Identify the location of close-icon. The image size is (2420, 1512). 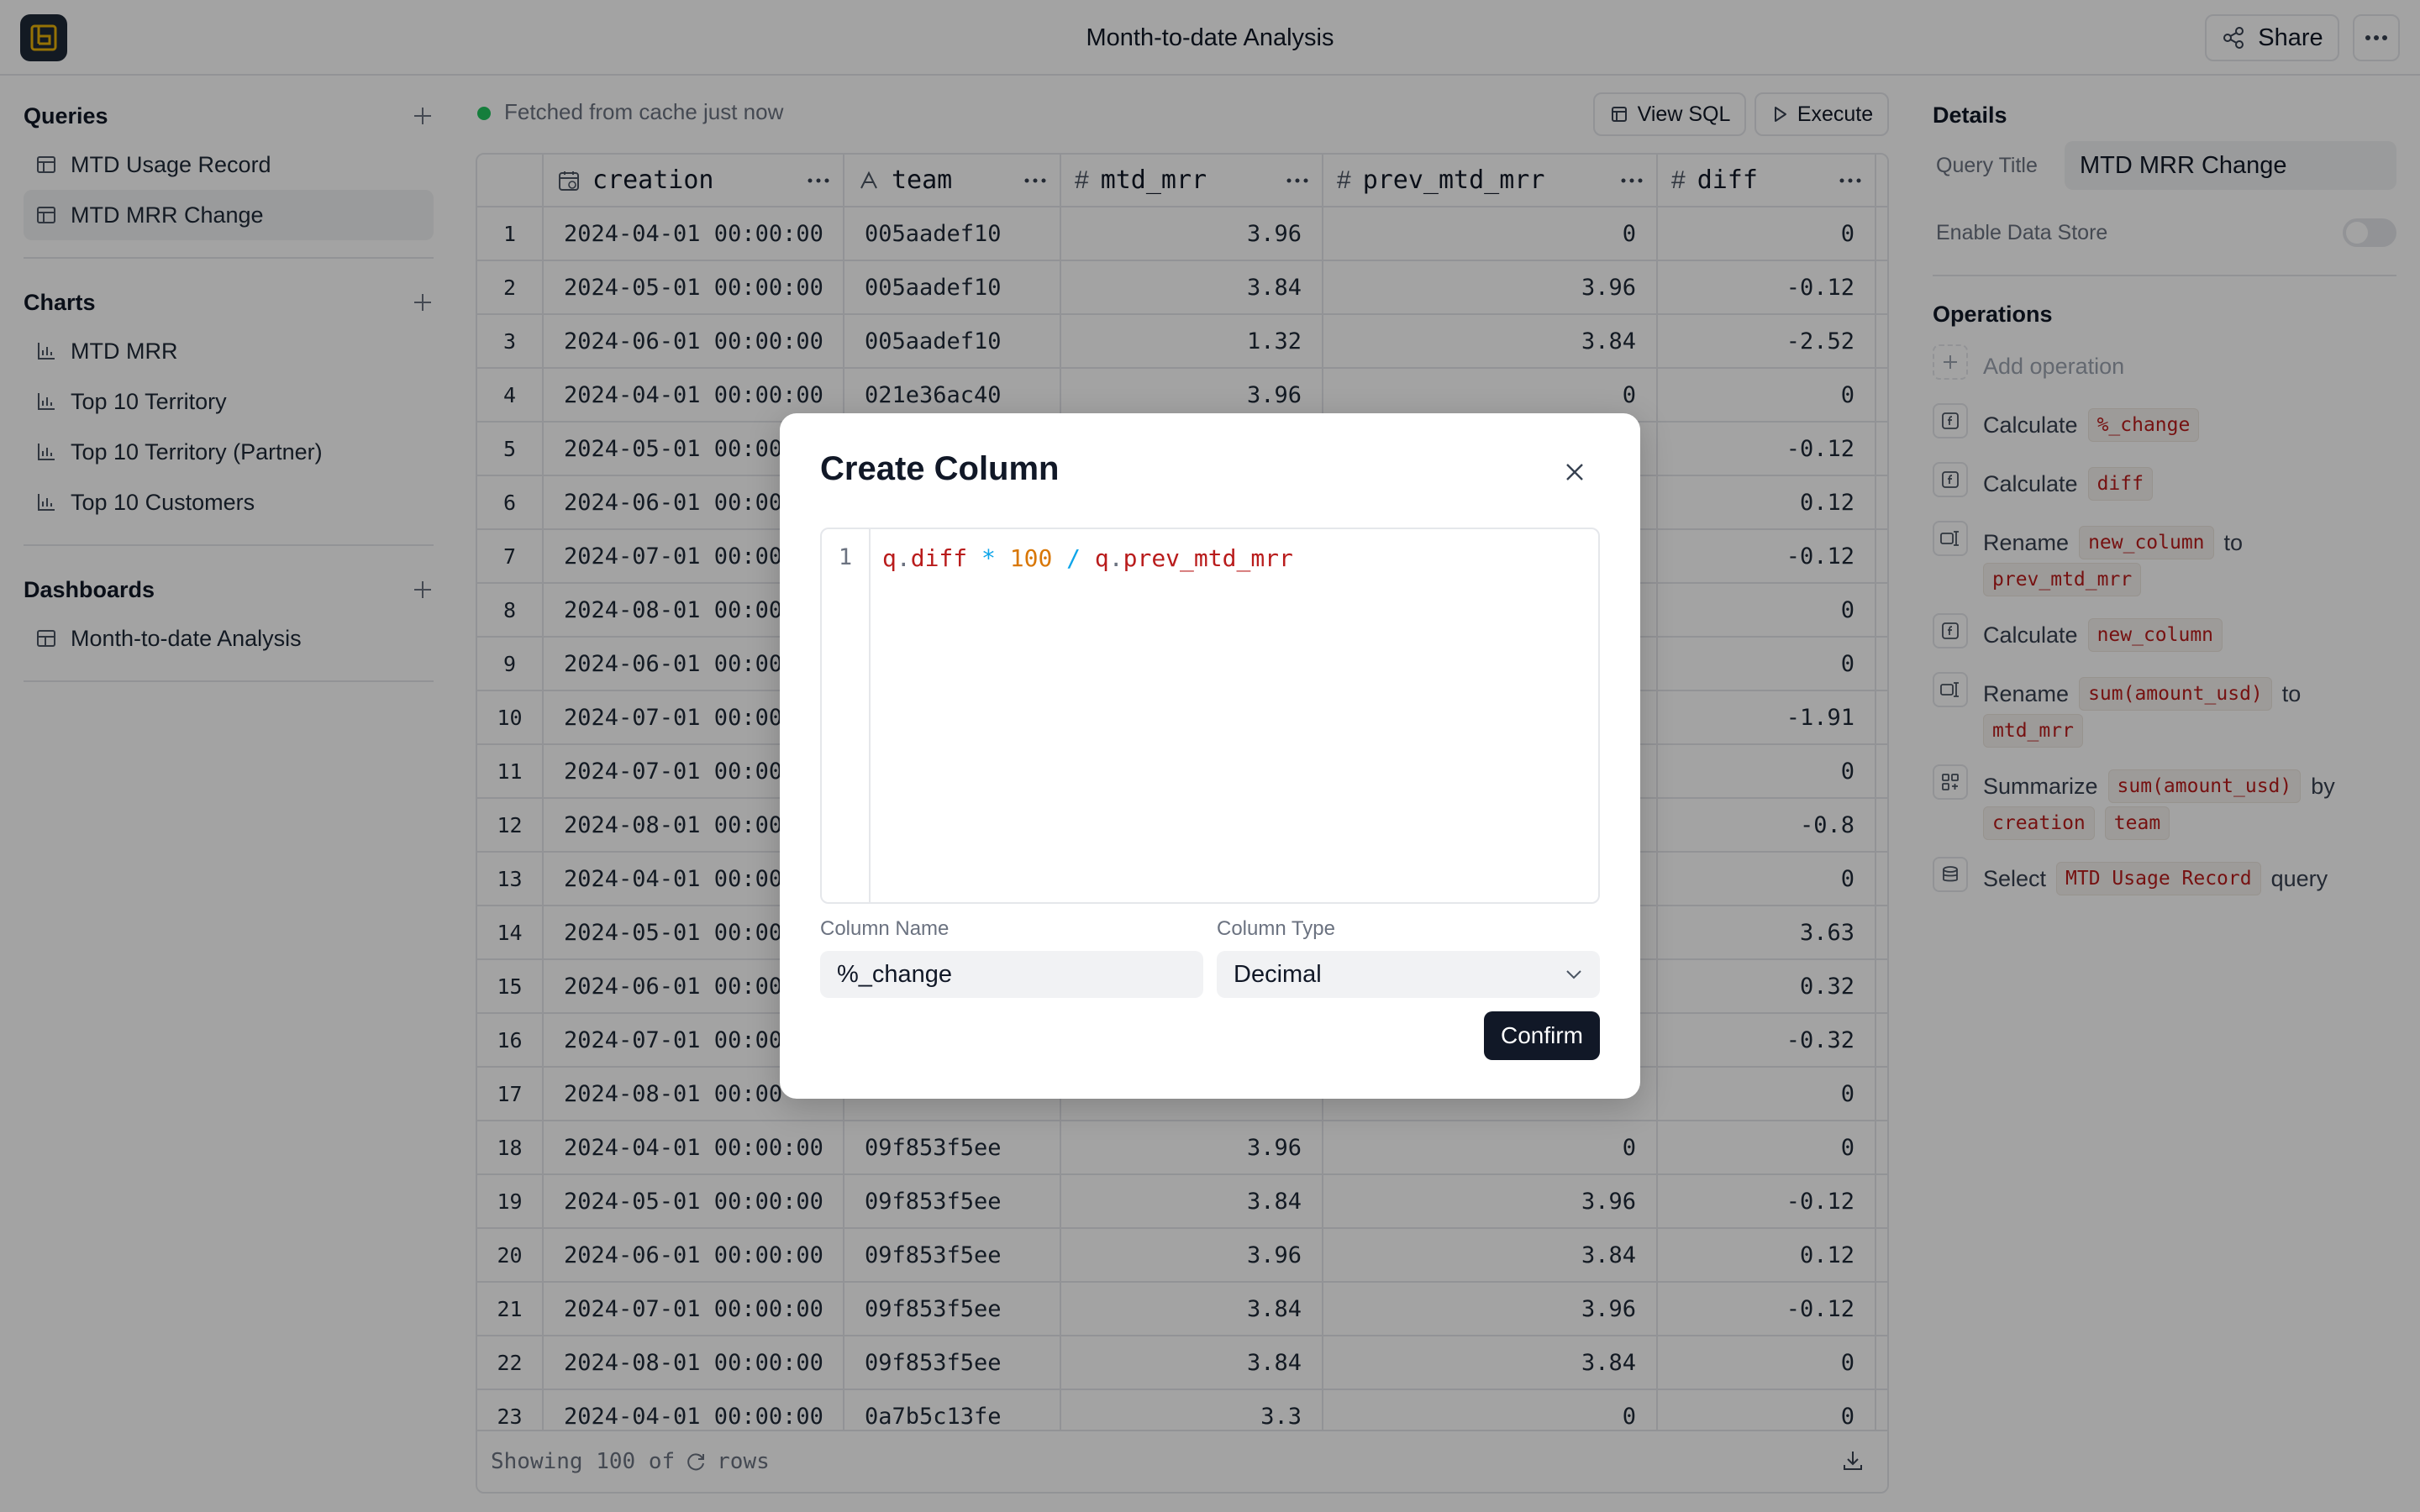
(1574, 472).